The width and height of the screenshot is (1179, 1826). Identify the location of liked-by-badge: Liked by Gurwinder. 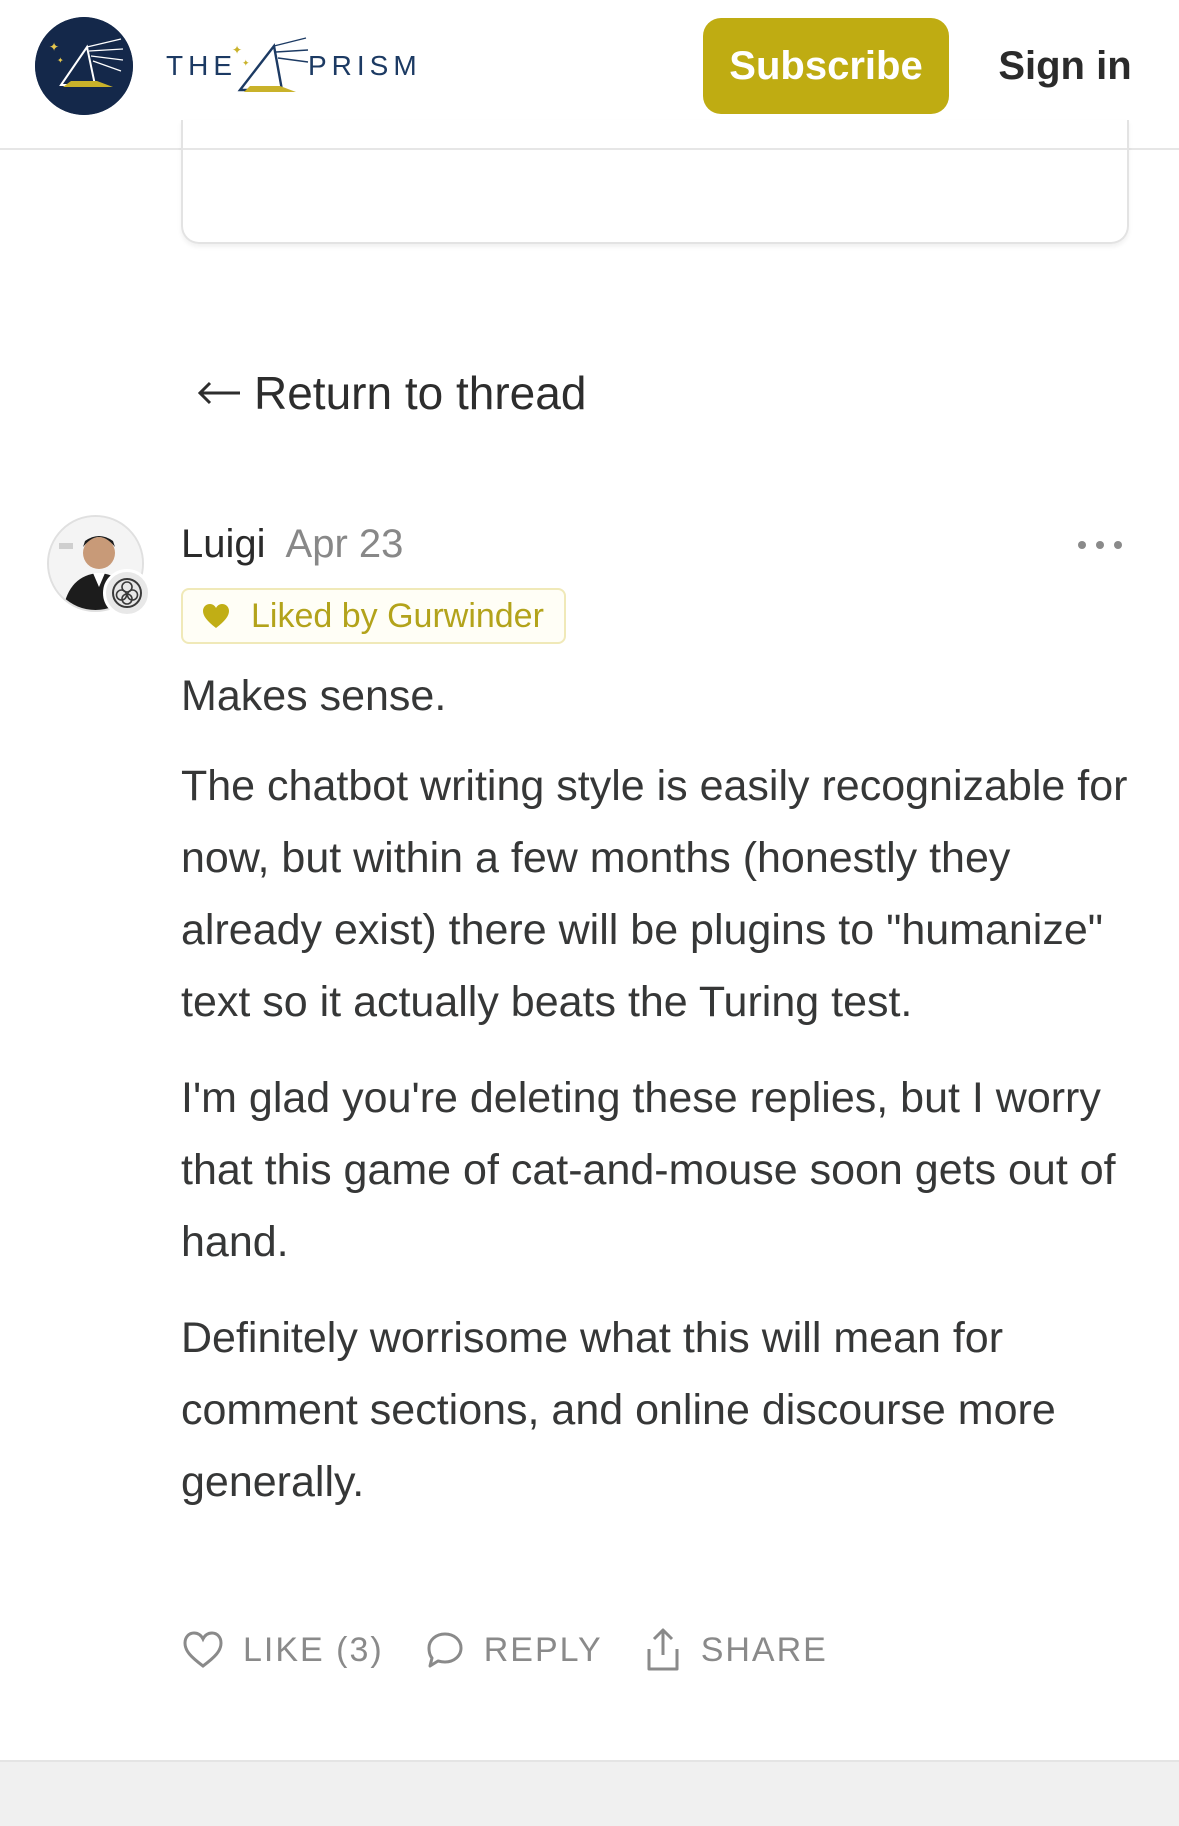
(373, 616).